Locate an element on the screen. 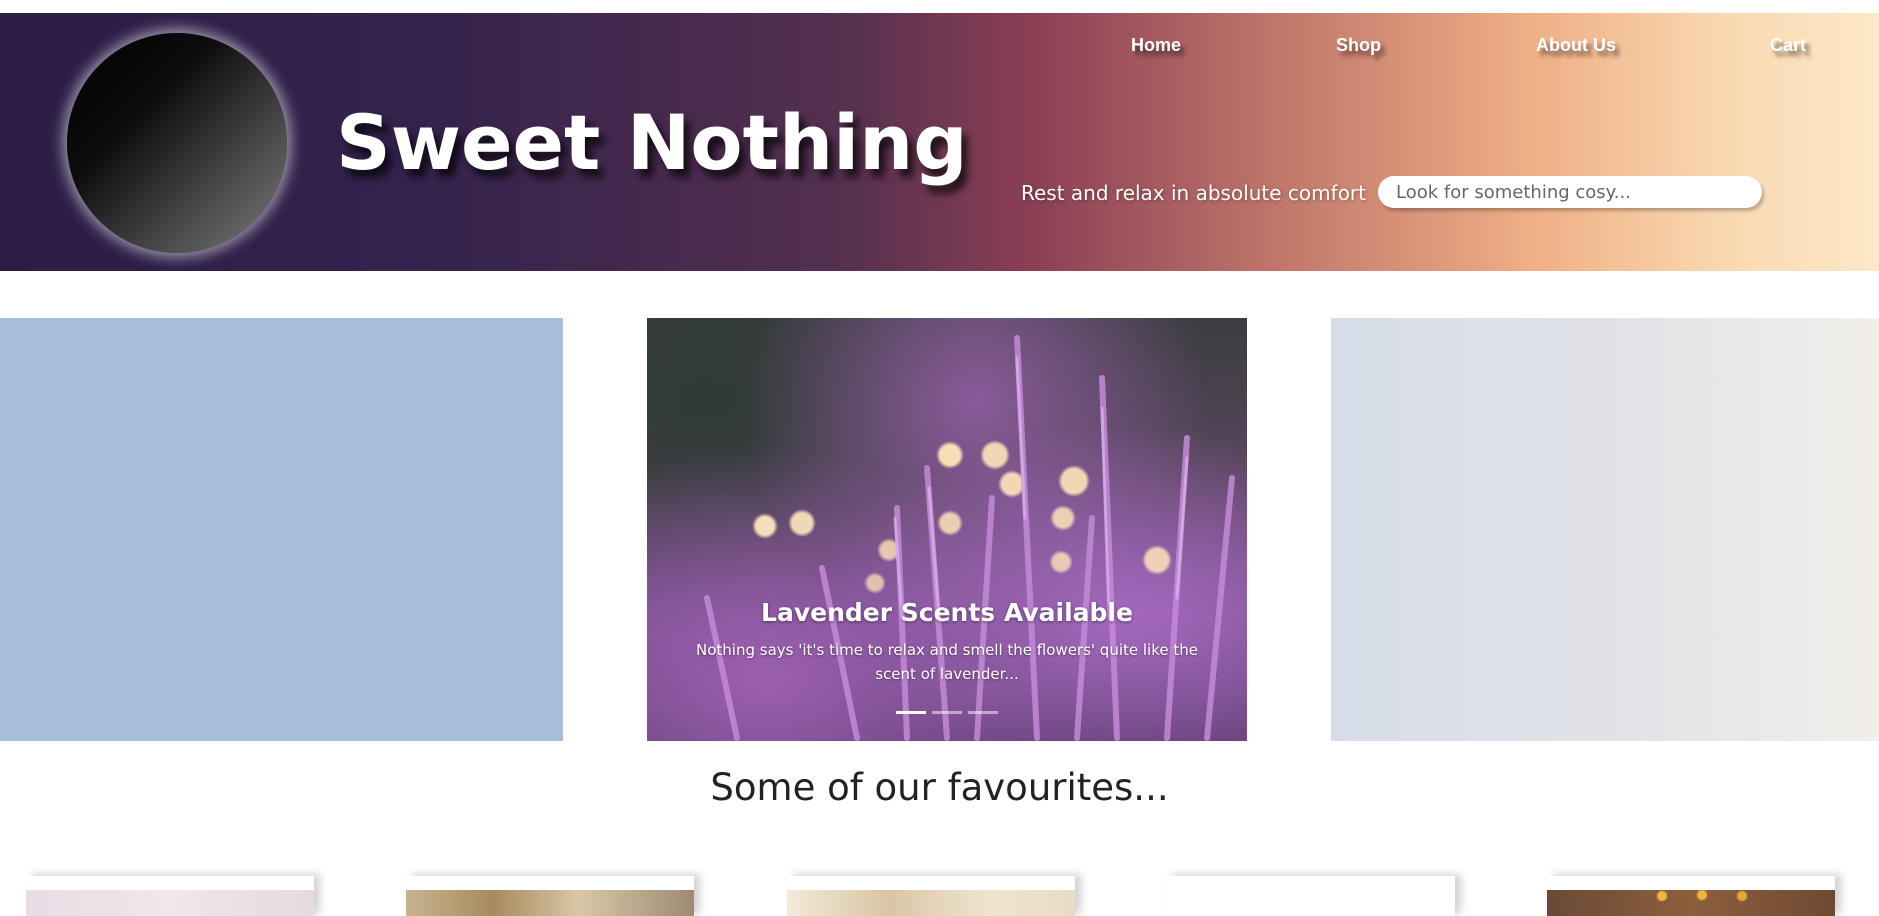  site-title: Sweet Nothing is located at coordinates (652, 142).